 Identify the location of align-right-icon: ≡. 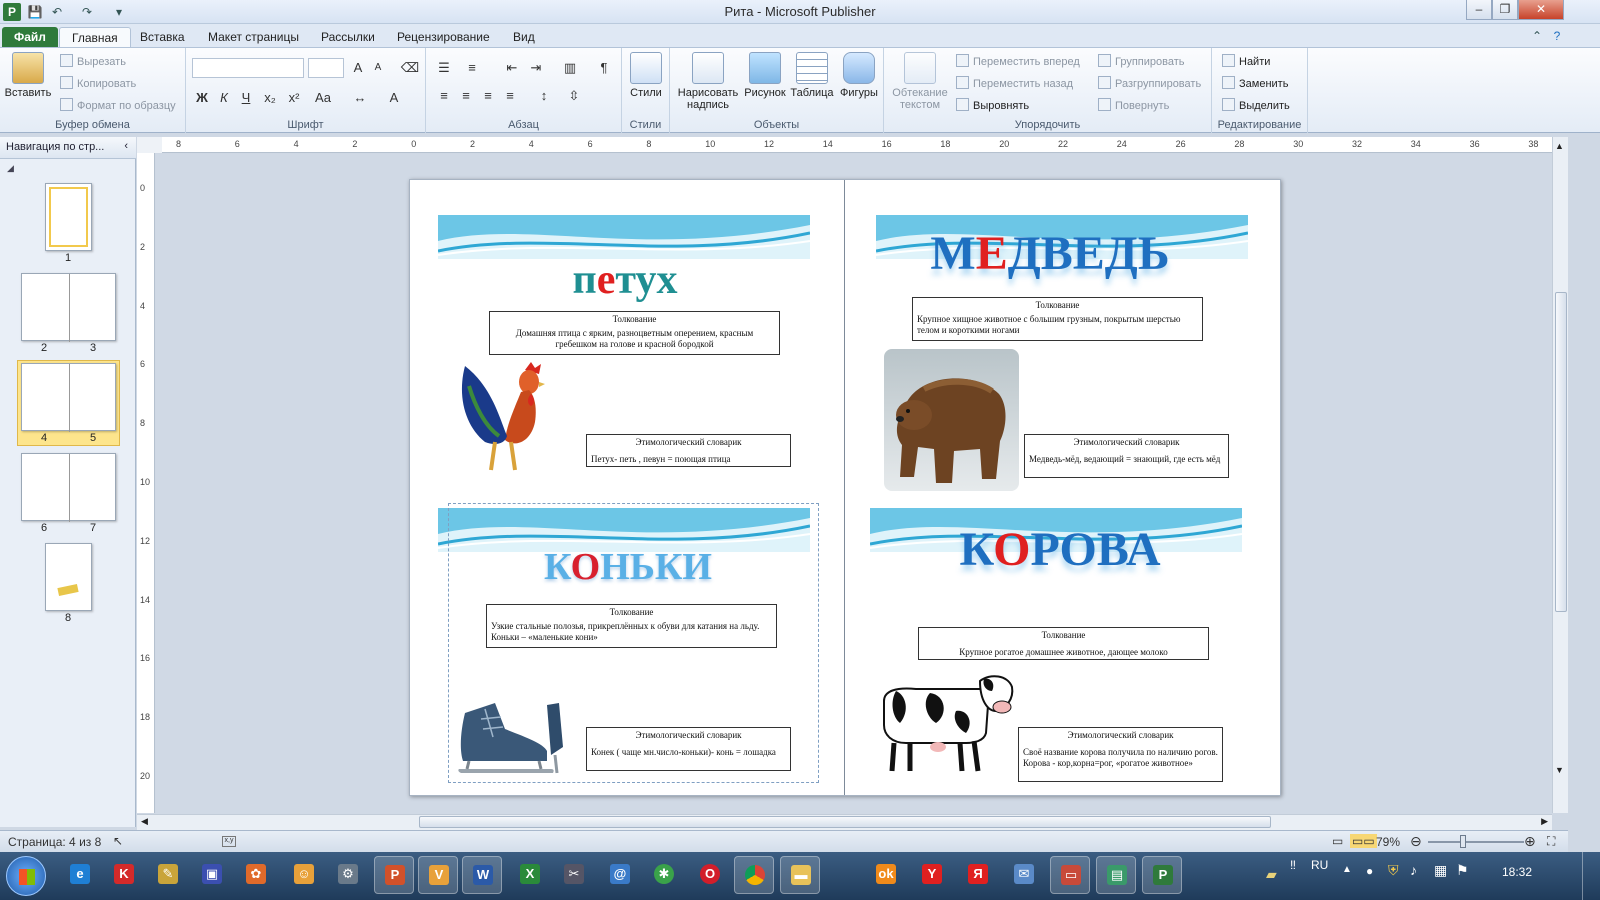
(488, 95).